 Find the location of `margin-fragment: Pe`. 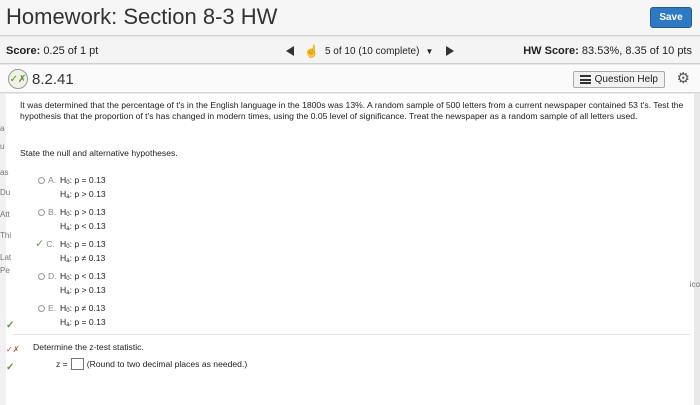

margin-fragment: Pe is located at coordinates (5, 270).